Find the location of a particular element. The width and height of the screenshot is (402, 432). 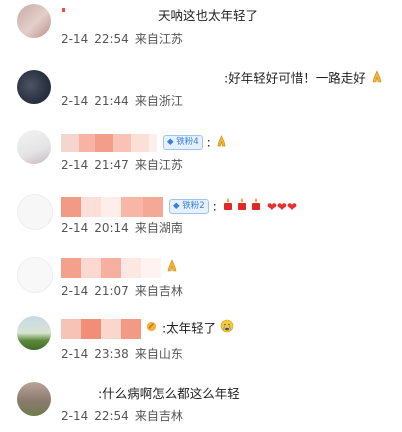

comment-meta: 2-14 23:38 来自山东 is located at coordinates (122, 354).